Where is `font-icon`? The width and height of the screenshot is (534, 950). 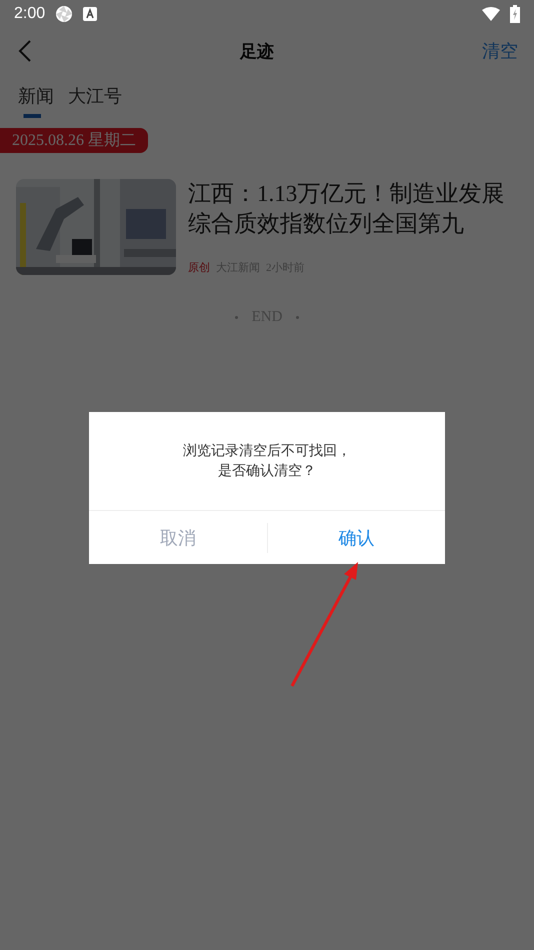 font-icon is located at coordinates (90, 14).